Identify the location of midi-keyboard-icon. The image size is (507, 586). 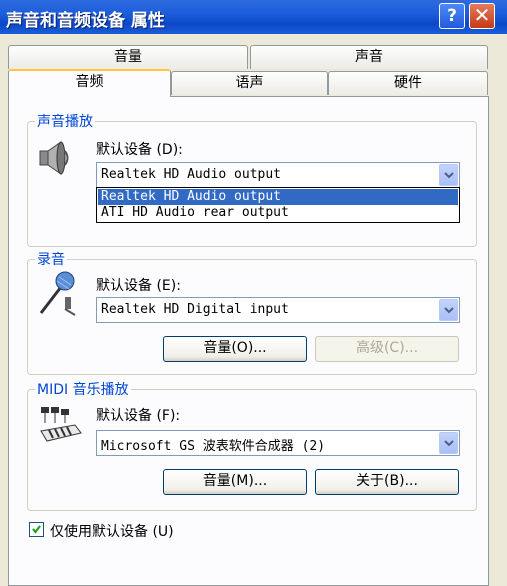
(61, 428).